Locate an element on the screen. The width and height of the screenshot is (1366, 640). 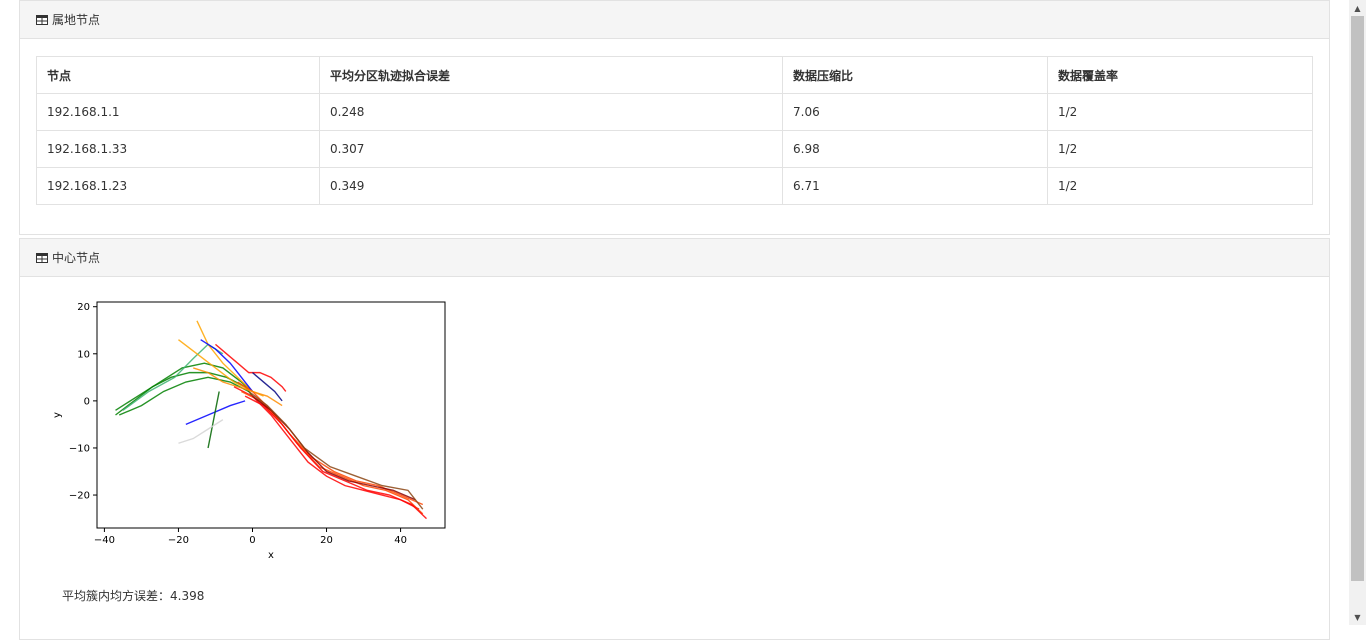
x-tick-label: 0 is located at coordinates (252, 540).